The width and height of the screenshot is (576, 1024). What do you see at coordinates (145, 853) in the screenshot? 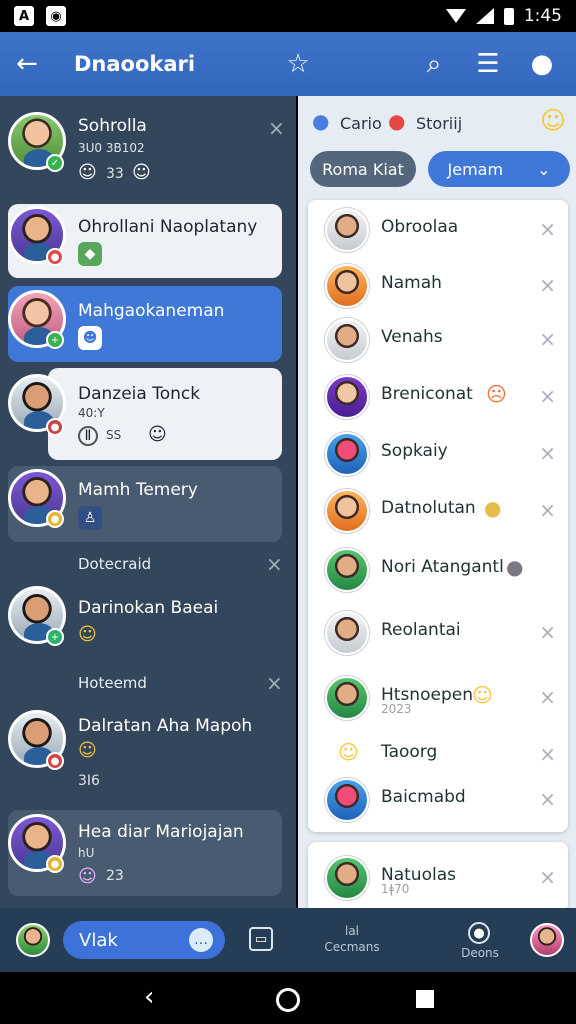
I see `chat-item: ● Hea diar Mariojajan hU ☺ 23` at bounding box center [145, 853].